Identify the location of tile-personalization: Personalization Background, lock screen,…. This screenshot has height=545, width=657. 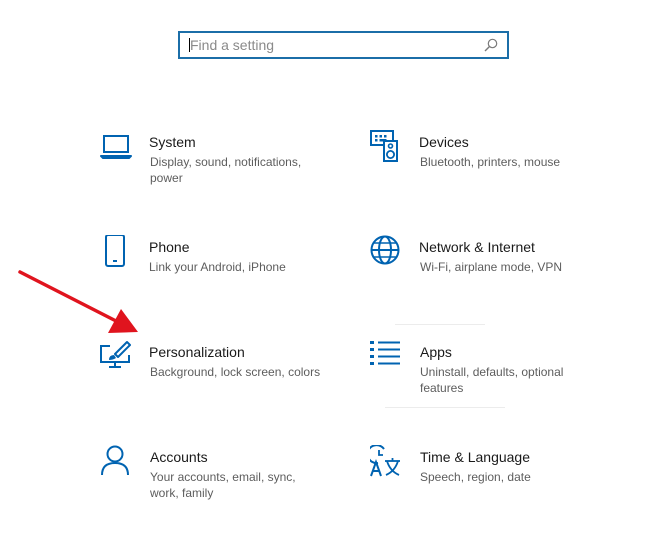
(220, 380).